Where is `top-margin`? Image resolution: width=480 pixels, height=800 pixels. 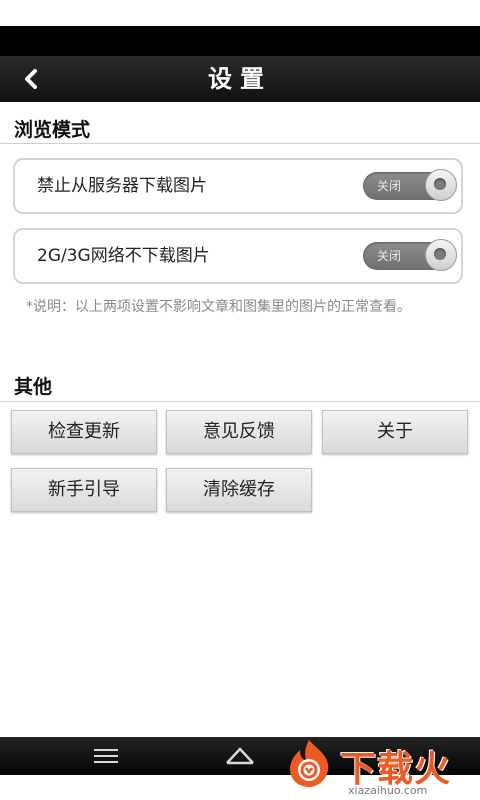
top-margin is located at coordinates (240, 13).